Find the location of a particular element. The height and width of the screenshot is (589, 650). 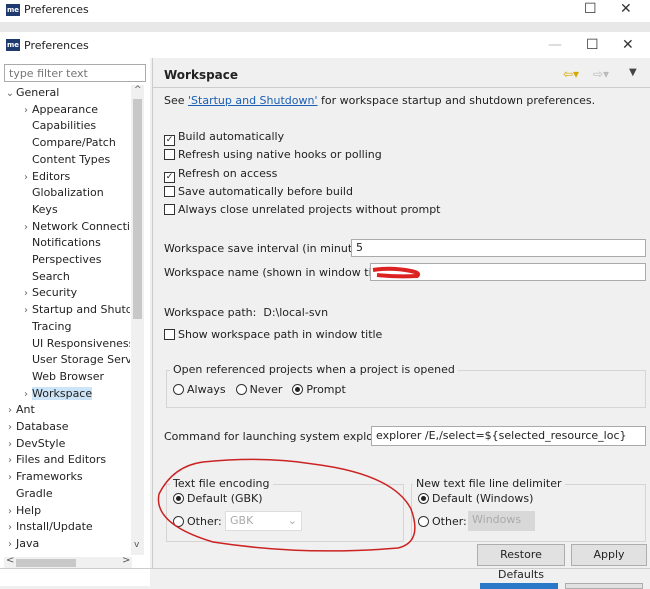

tree-item: User Storage Serv is located at coordinates (67, 360).